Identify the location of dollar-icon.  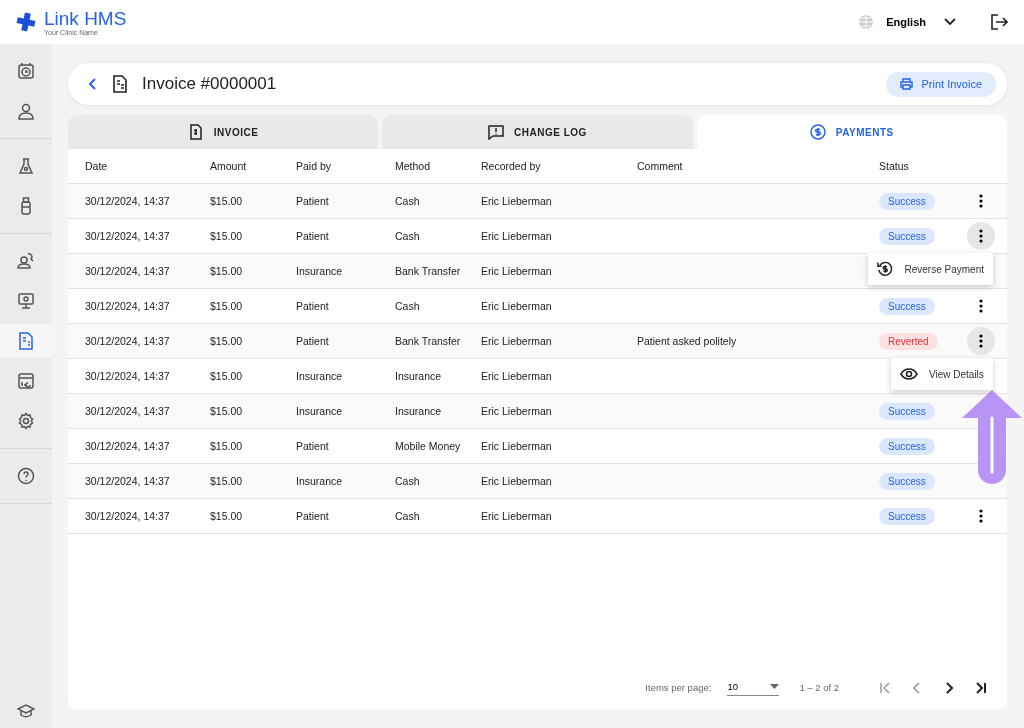
(817, 132).